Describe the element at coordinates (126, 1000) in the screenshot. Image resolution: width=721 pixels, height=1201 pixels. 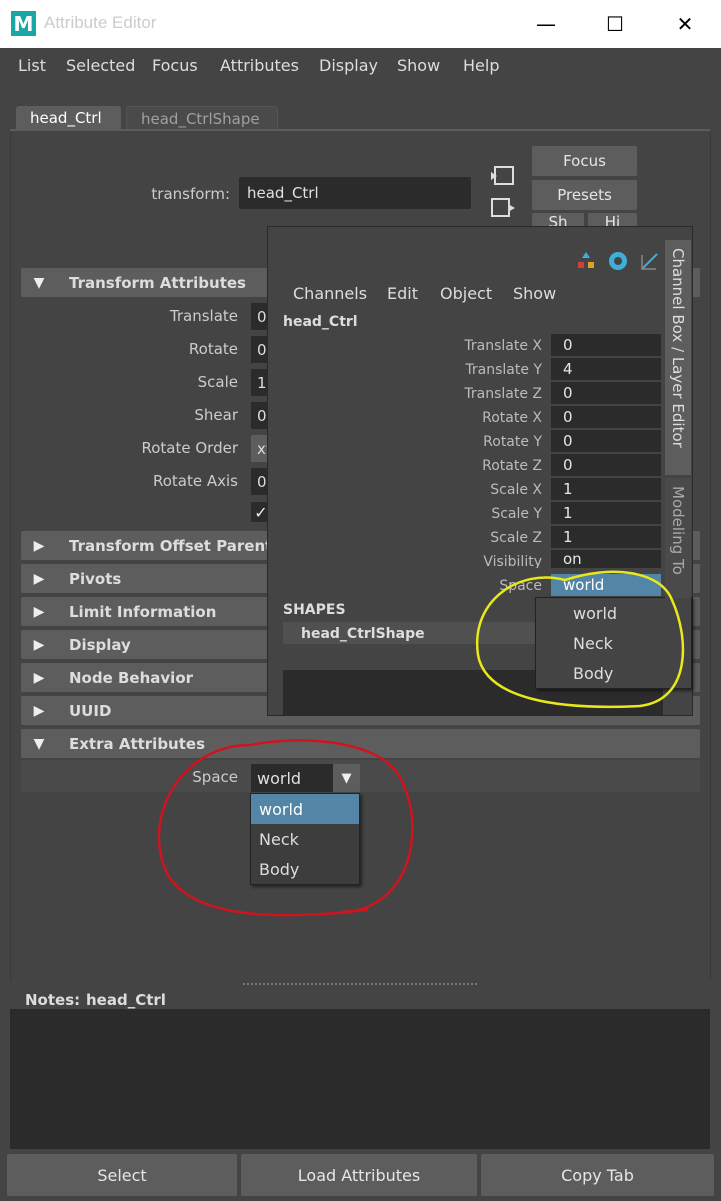
I see `notes-node-name: head_Ctrl` at that location.